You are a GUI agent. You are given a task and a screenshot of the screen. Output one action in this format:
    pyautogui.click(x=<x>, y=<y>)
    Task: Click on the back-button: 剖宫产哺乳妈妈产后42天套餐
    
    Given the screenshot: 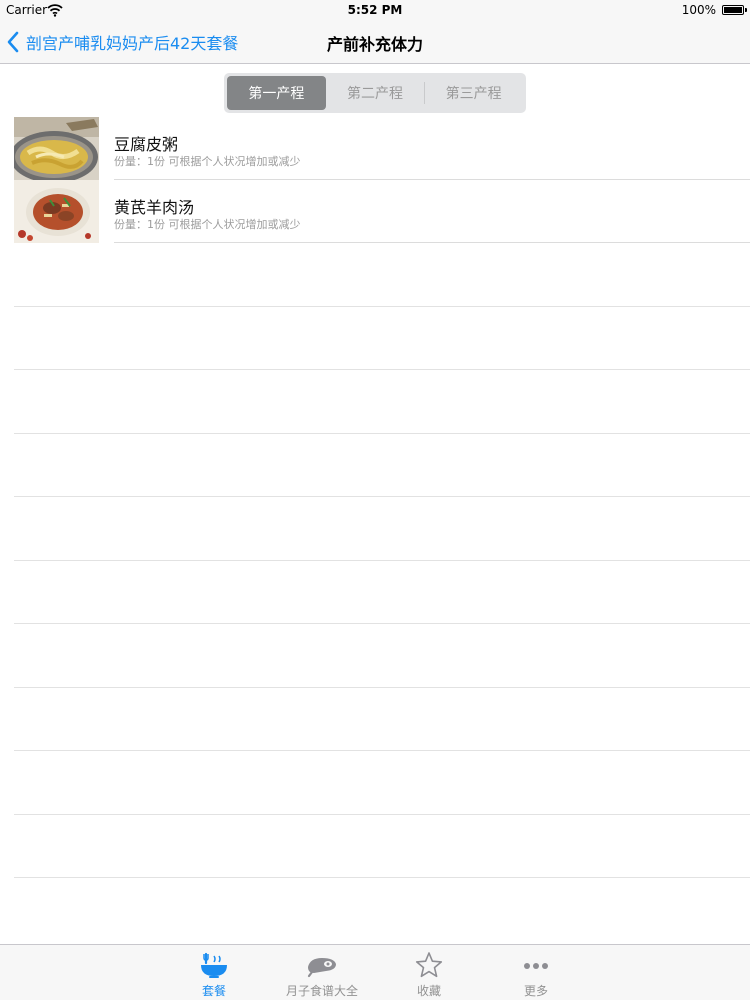 What is the action you would take?
    pyautogui.click(x=122, y=42)
    